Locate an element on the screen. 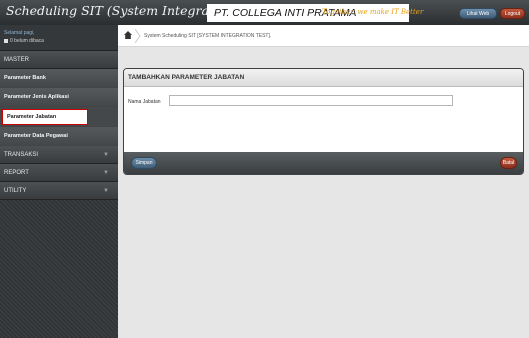 Image resolution: width=529 pixels, height=338 pixels. logout-button: Logout is located at coordinates (512, 13).